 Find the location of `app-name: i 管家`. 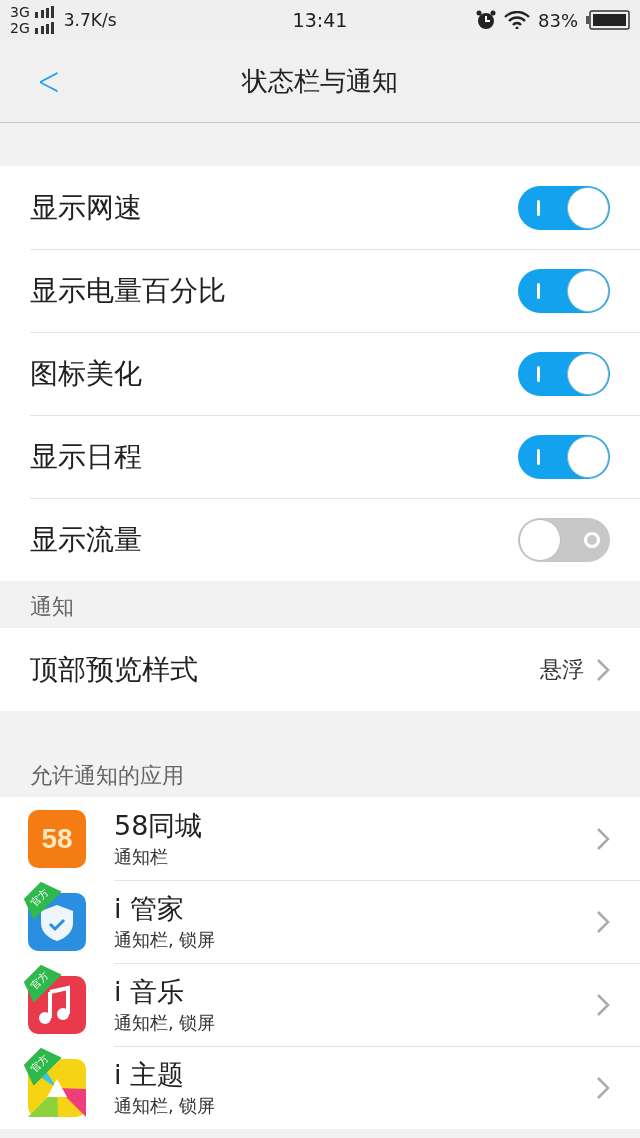

app-name: i 管家 is located at coordinates (150, 909).